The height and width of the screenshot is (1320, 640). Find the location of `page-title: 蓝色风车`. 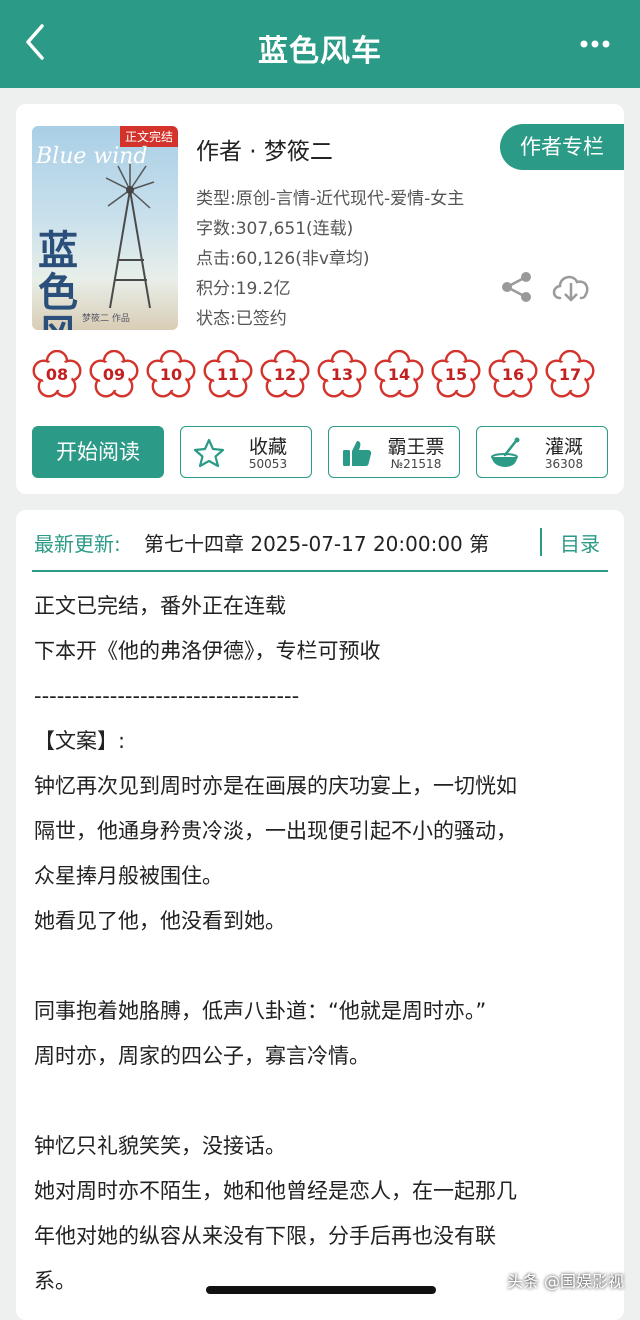

page-title: 蓝色风车 is located at coordinates (320, 51).